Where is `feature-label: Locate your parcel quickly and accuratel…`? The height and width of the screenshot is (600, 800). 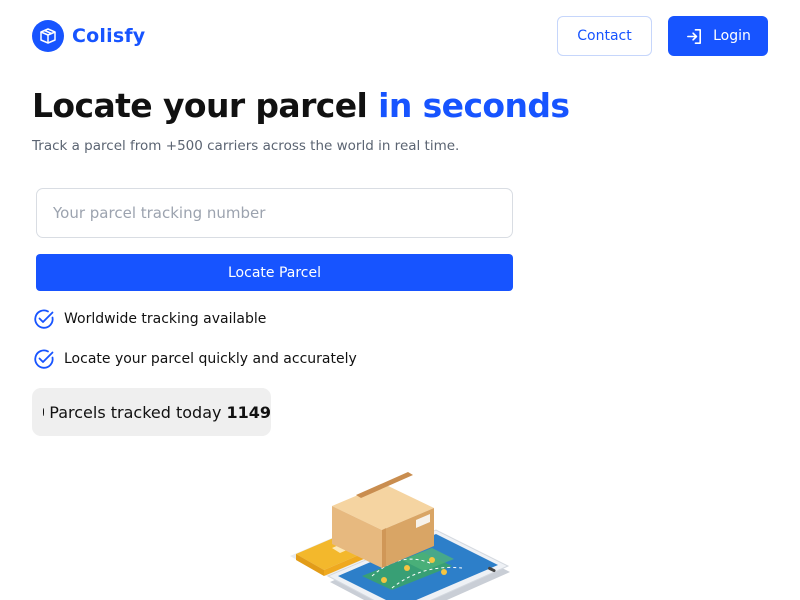
feature-label: Locate your parcel quickly and accuratel… is located at coordinates (210, 359).